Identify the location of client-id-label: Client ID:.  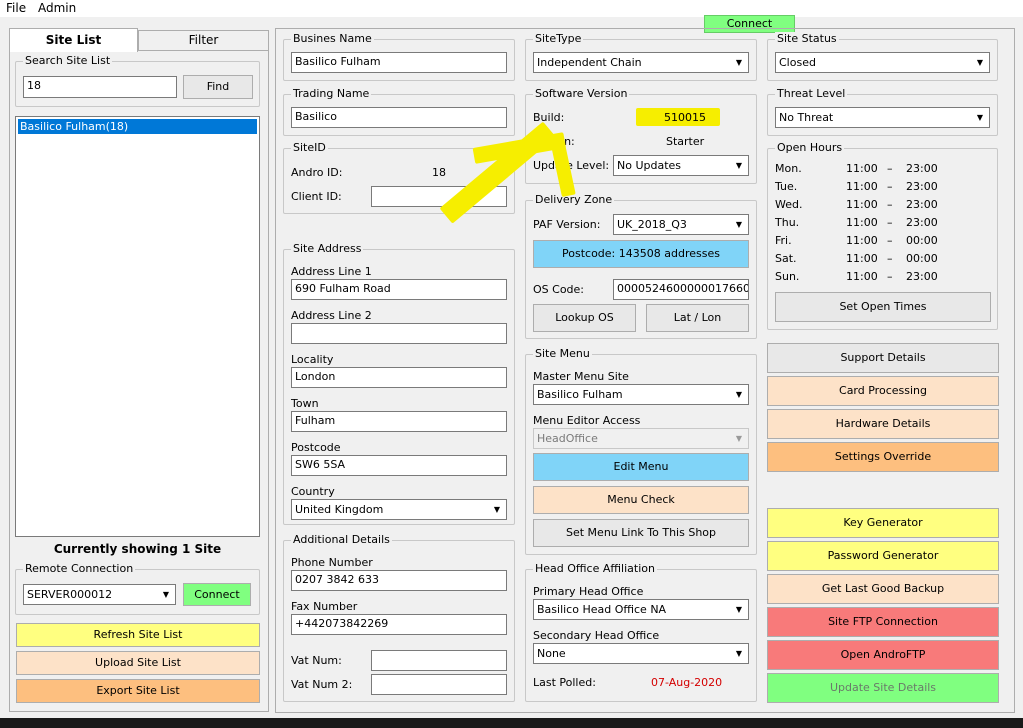
(316, 196).